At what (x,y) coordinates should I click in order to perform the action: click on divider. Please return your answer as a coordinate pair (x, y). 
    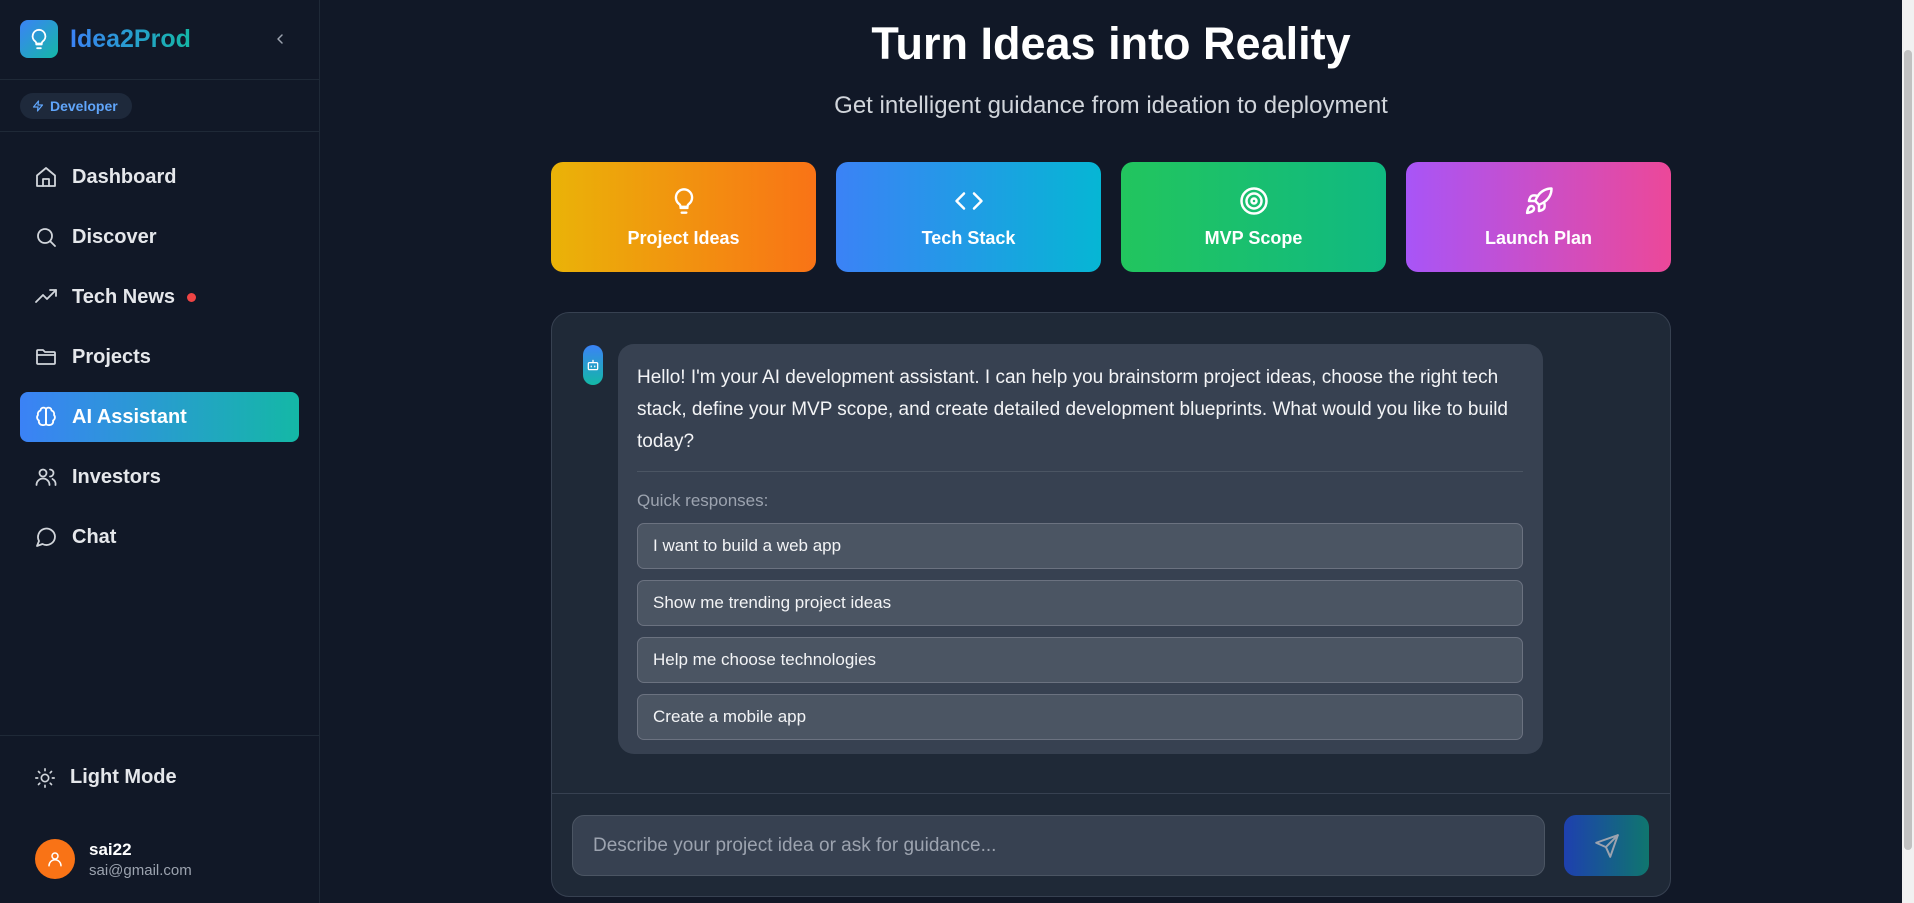
    Looking at the image, I should click on (1080, 471).